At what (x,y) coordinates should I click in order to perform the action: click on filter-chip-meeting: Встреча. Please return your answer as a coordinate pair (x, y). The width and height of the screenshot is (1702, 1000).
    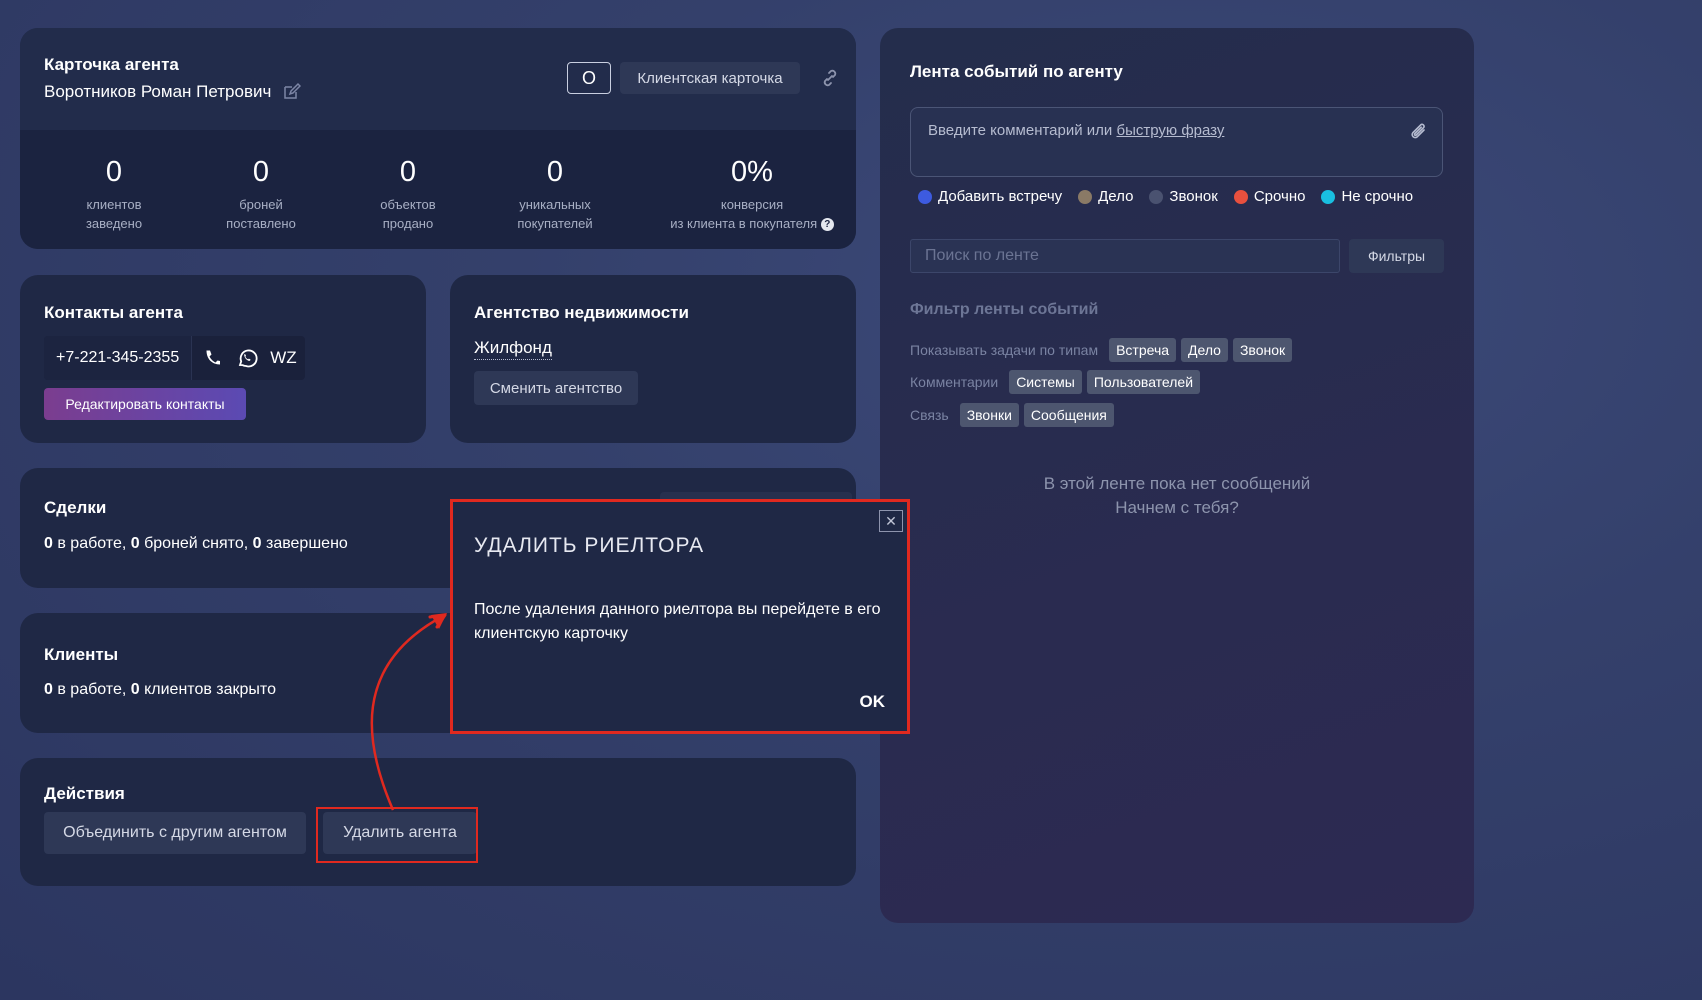
    Looking at the image, I should click on (1143, 350).